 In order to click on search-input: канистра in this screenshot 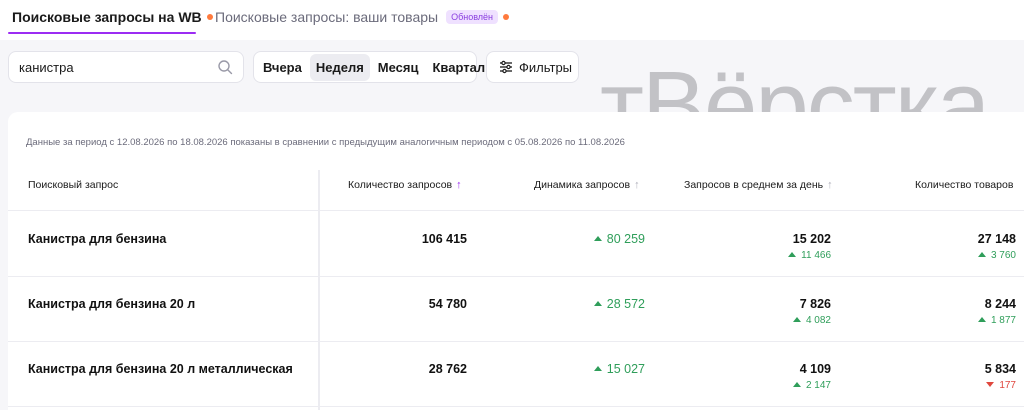, I will do `click(126, 67)`.